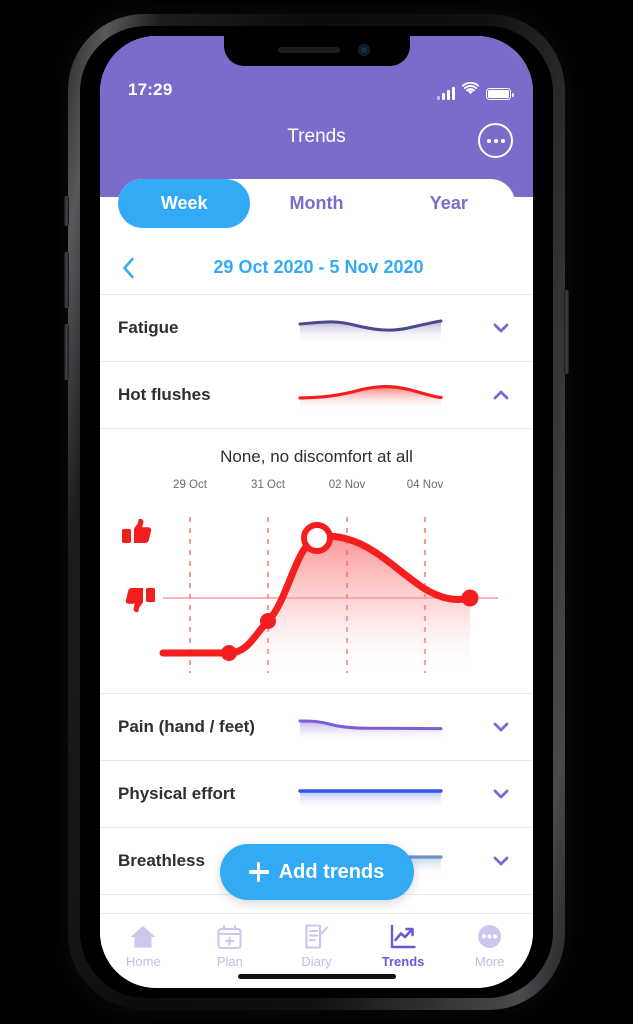 This screenshot has width=633, height=1024. Describe the element at coordinates (316, 116) in the screenshot. I see `app-header: 17:29 Trends` at that location.